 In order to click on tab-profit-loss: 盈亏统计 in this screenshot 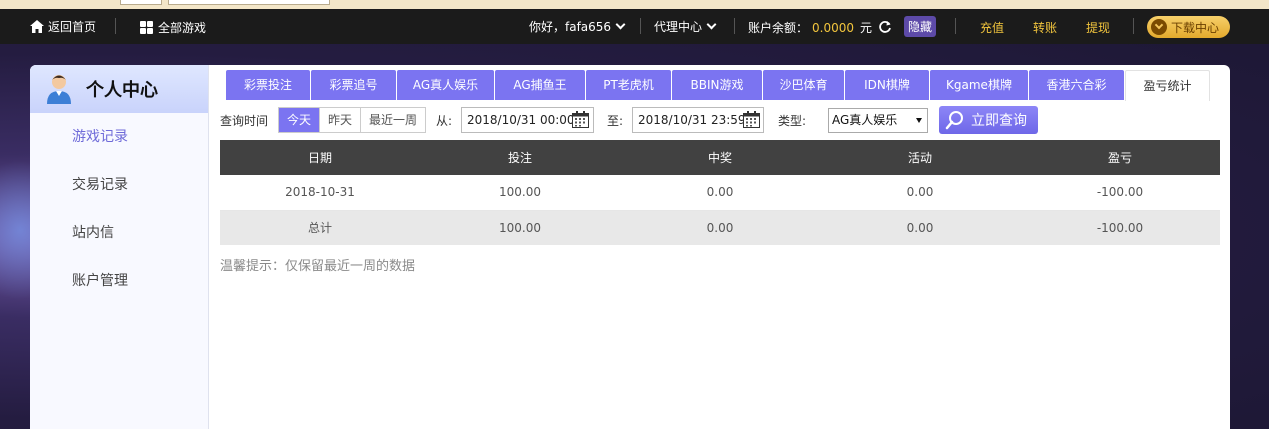, I will do `click(1167, 85)`.